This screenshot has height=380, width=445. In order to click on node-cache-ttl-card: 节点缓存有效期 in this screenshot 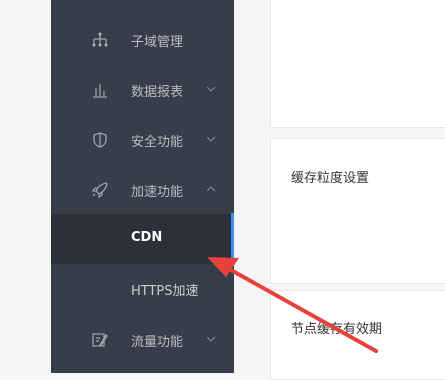, I will do `click(357, 335)`.